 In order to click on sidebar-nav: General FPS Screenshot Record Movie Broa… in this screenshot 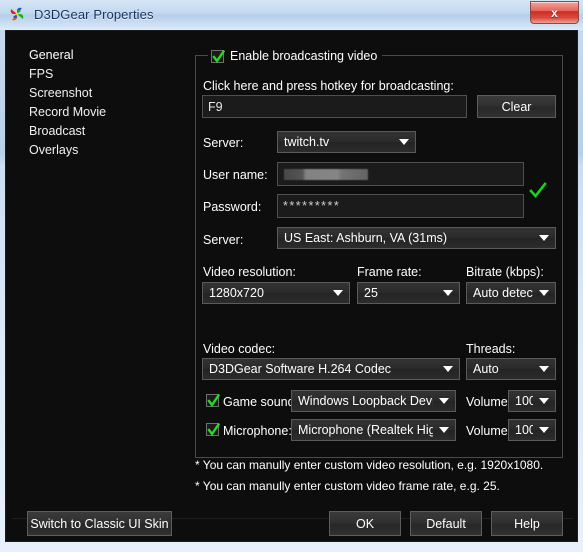, I will do `click(98, 103)`.